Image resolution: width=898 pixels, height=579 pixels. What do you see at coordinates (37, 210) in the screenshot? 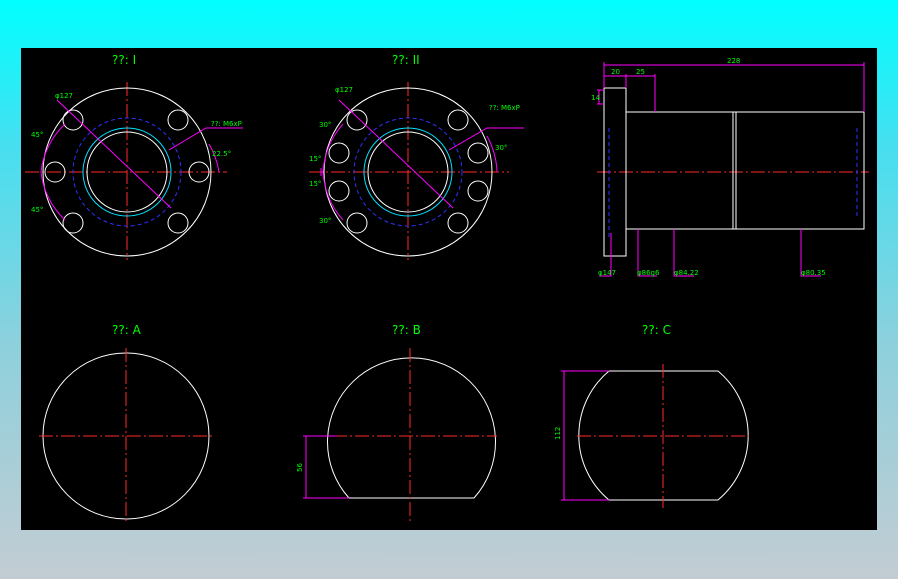
I see `v1-angle-bot: 45°` at bounding box center [37, 210].